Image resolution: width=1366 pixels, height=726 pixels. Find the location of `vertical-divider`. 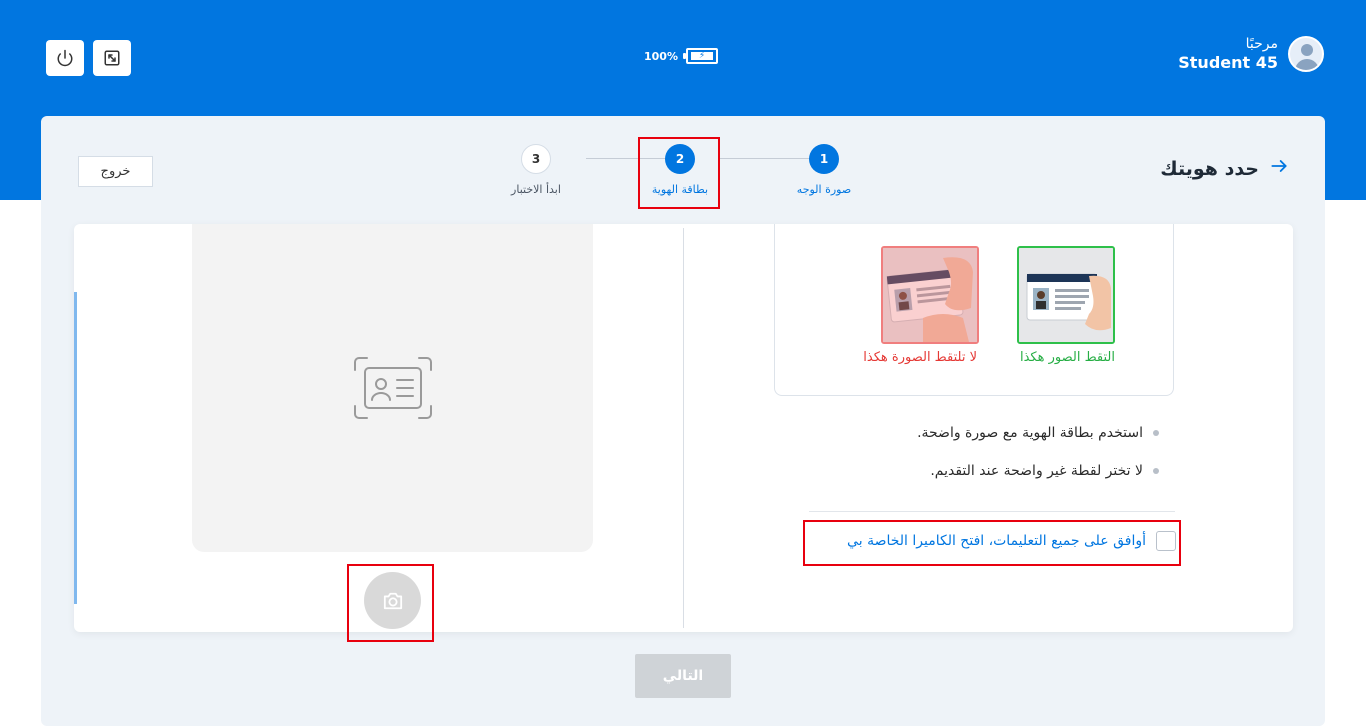

vertical-divider is located at coordinates (683, 428).